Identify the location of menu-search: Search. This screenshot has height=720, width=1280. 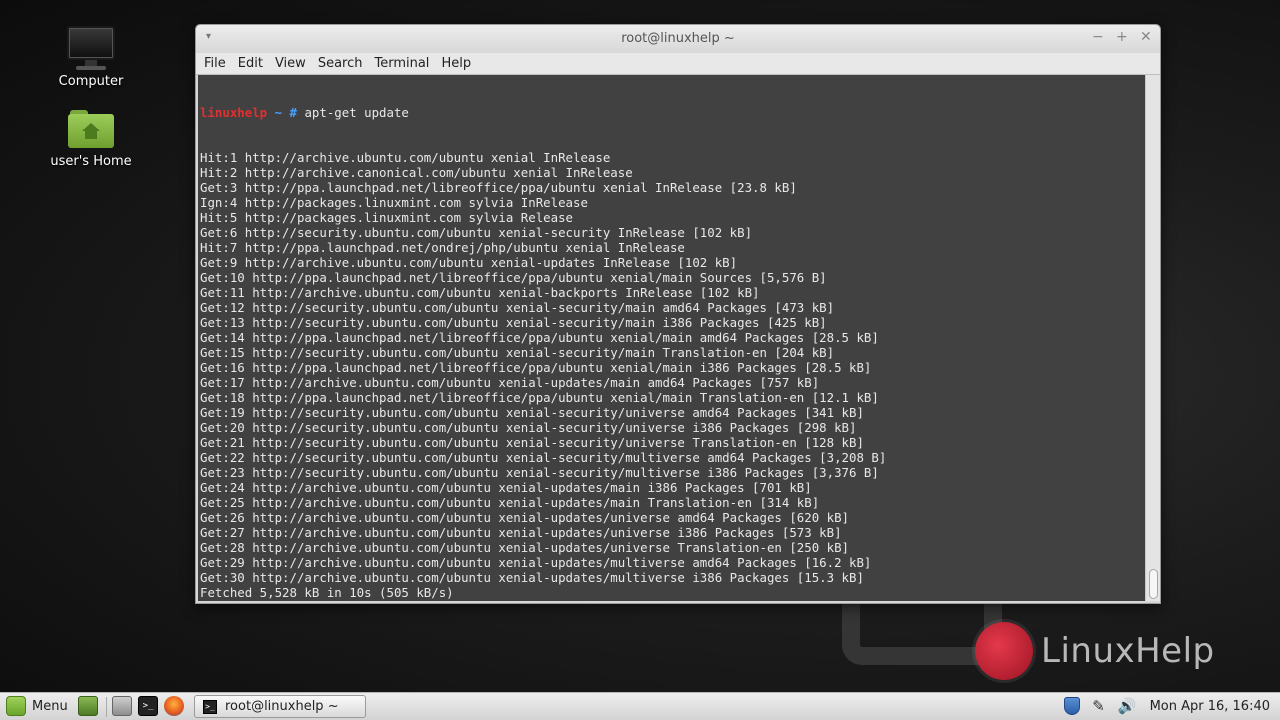
(340, 63).